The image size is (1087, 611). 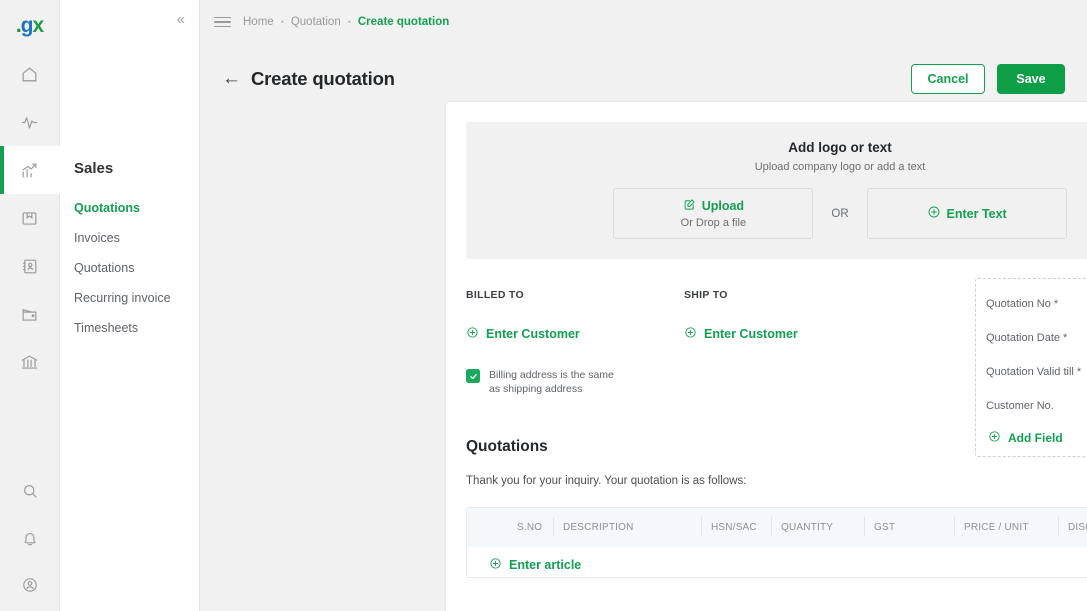 I want to click on app-logo: .gx, so click(x=30, y=25).